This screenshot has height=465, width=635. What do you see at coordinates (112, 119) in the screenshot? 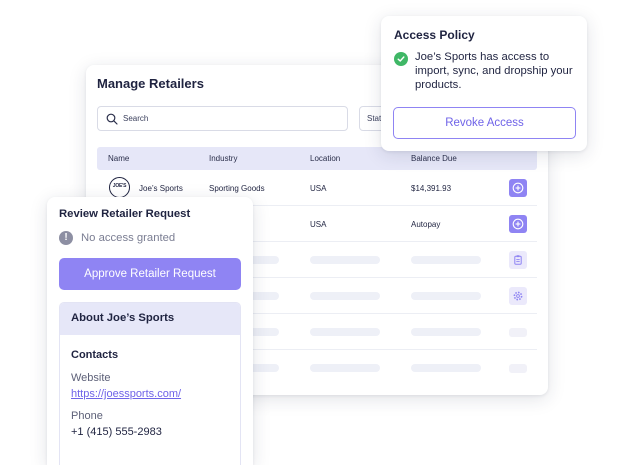
I see `search-icon` at bounding box center [112, 119].